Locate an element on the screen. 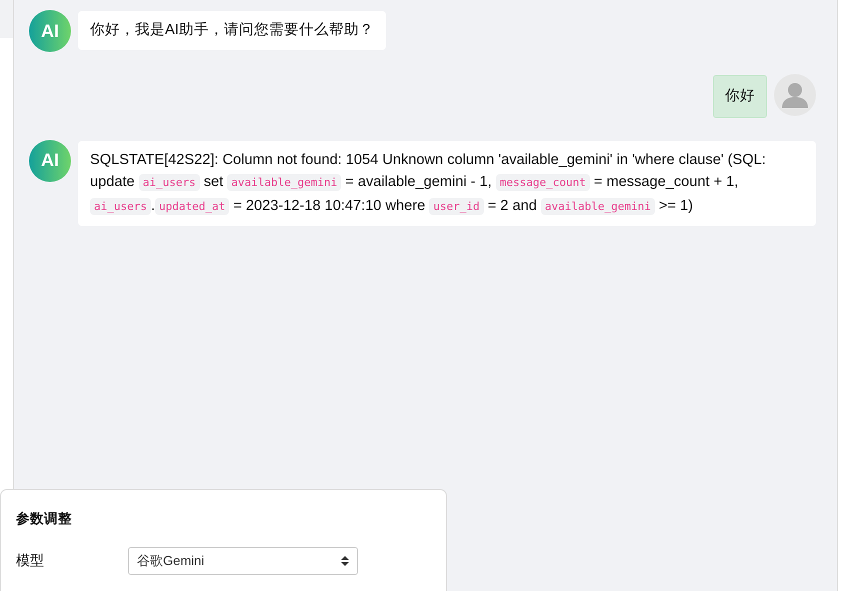 This screenshot has height=591, width=844. sort-caret-icon is located at coordinates (345, 561).